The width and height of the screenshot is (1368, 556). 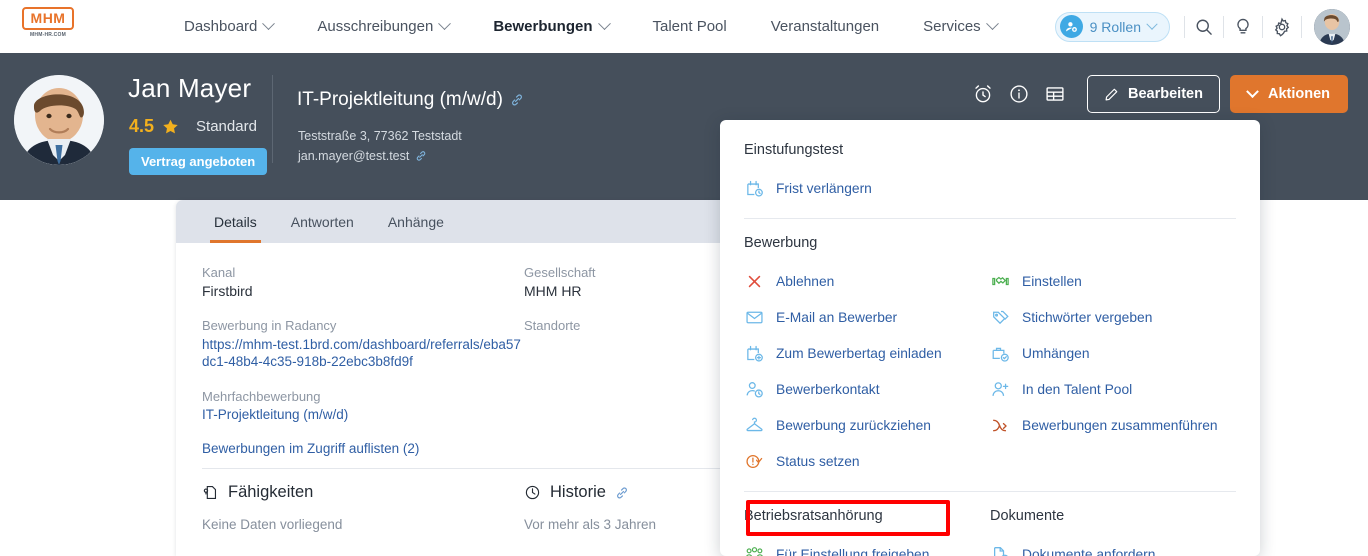 I want to click on candidate-name: Jan Mayer, so click(x=190, y=88).